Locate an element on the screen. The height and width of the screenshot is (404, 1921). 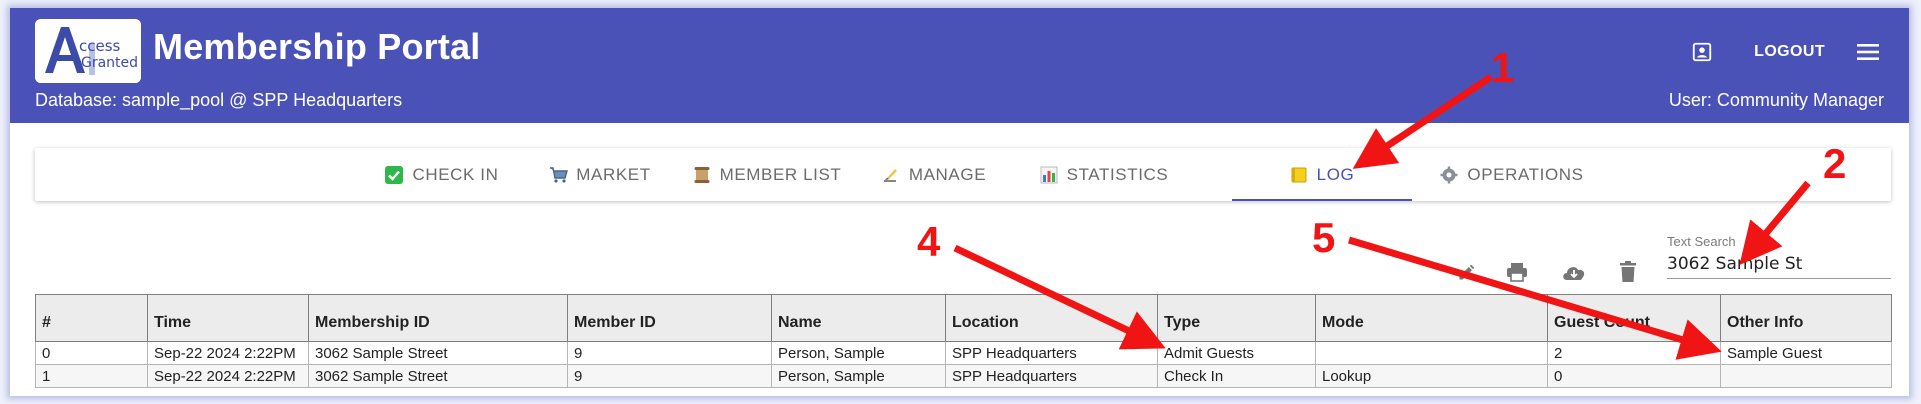
tab-market: MARKET is located at coordinates (600, 174).